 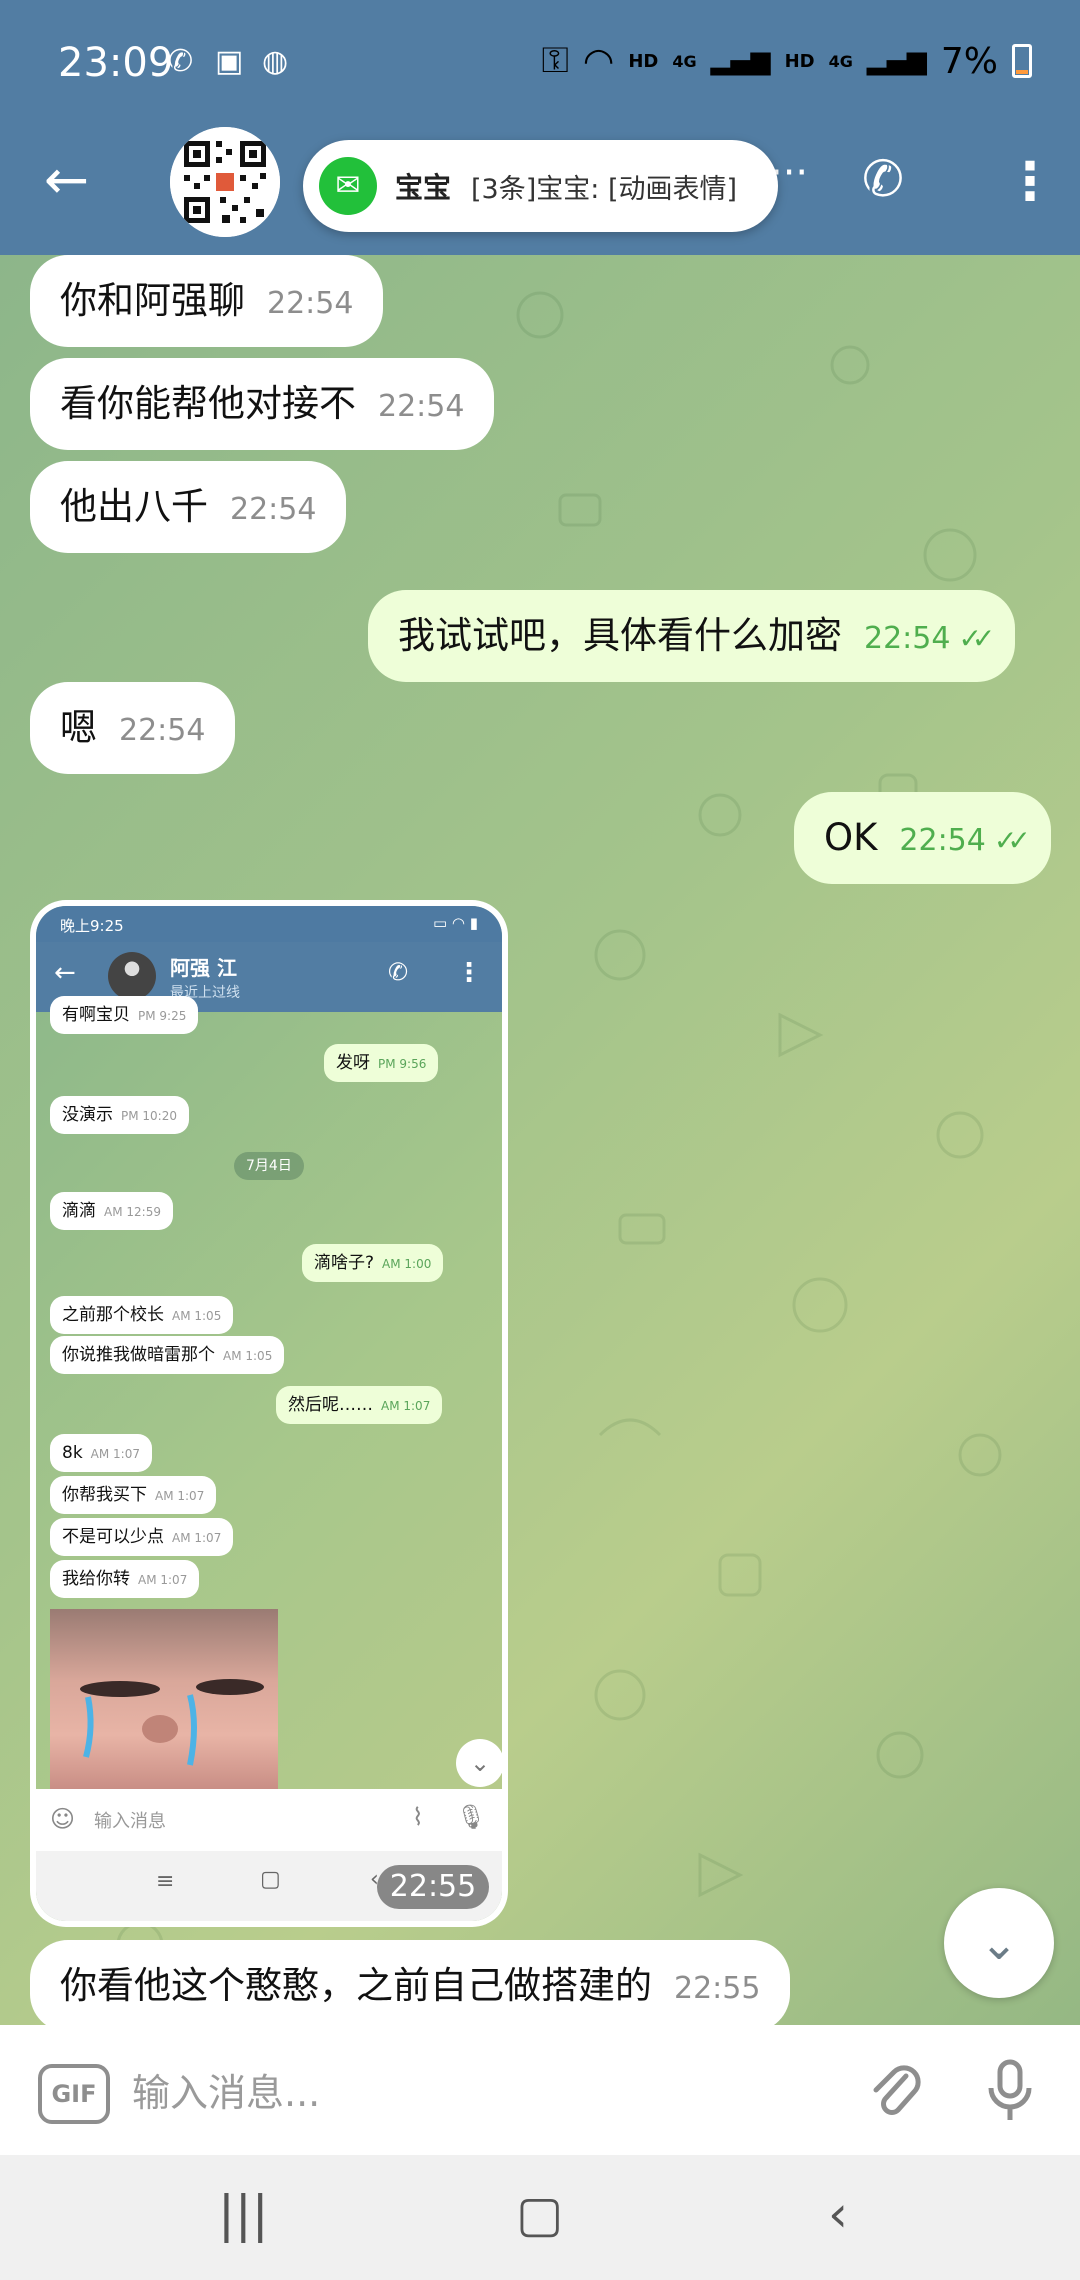 What do you see at coordinates (142, 1315) in the screenshot?
I see `screenshot-message: 之前那个校长 AM 1:05` at bounding box center [142, 1315].